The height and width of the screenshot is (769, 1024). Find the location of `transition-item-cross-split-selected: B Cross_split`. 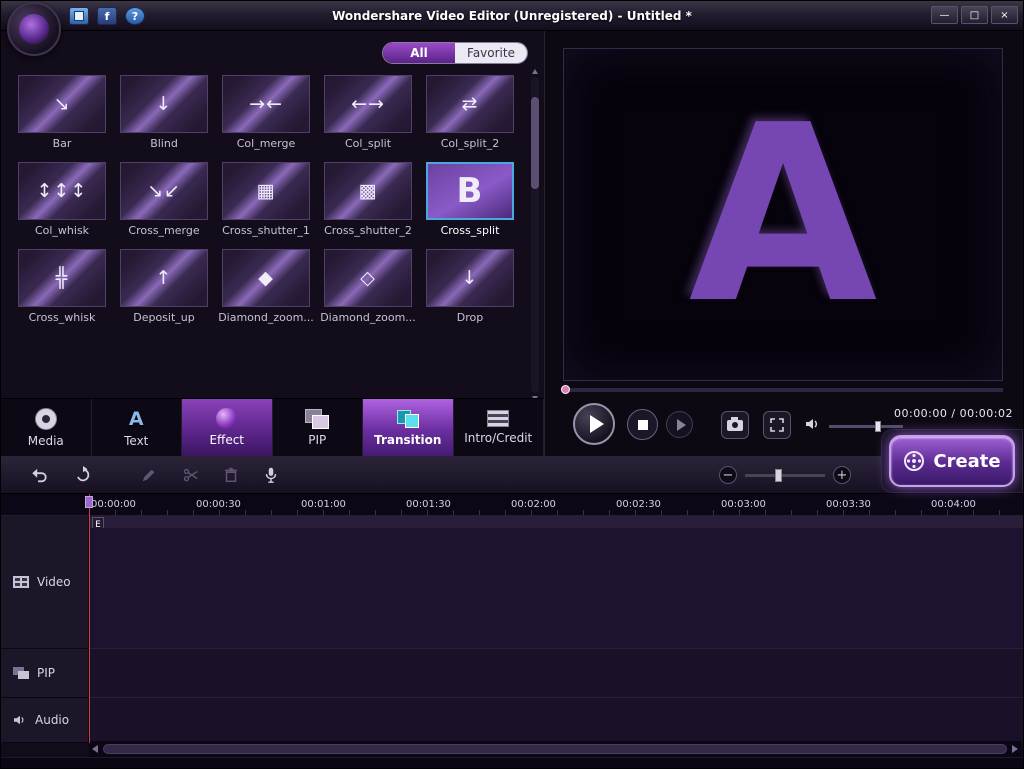

transition-item-cross-split-selected: B Cross_split is located at coordinates (470, 199).